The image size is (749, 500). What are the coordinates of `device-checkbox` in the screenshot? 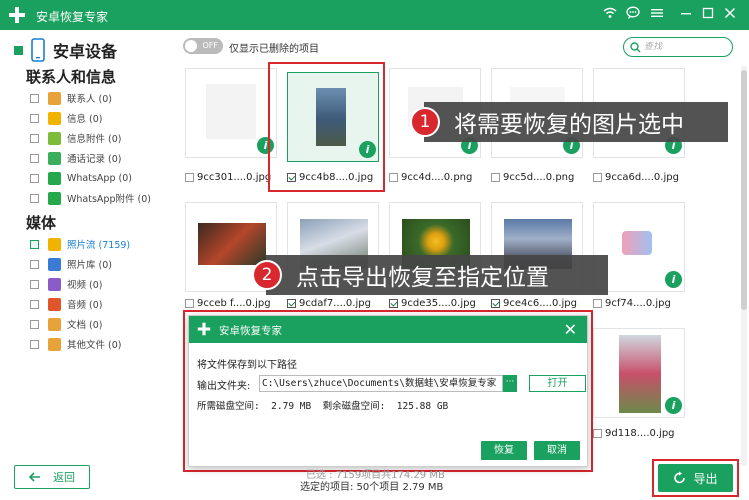 It's located at (18, 50).